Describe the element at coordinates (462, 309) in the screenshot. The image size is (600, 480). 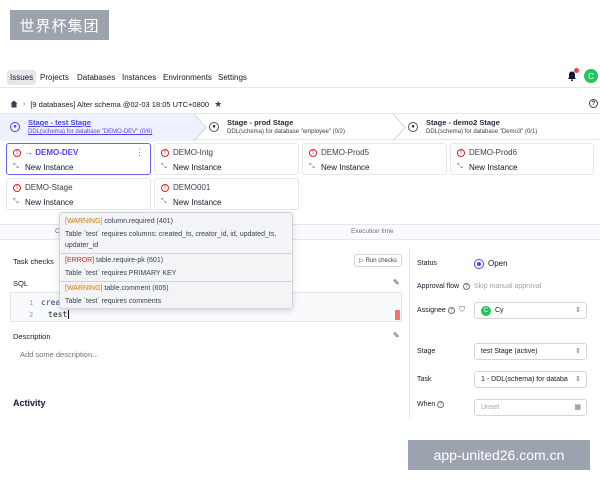
I see `shield-icon: ⛉` at that location.